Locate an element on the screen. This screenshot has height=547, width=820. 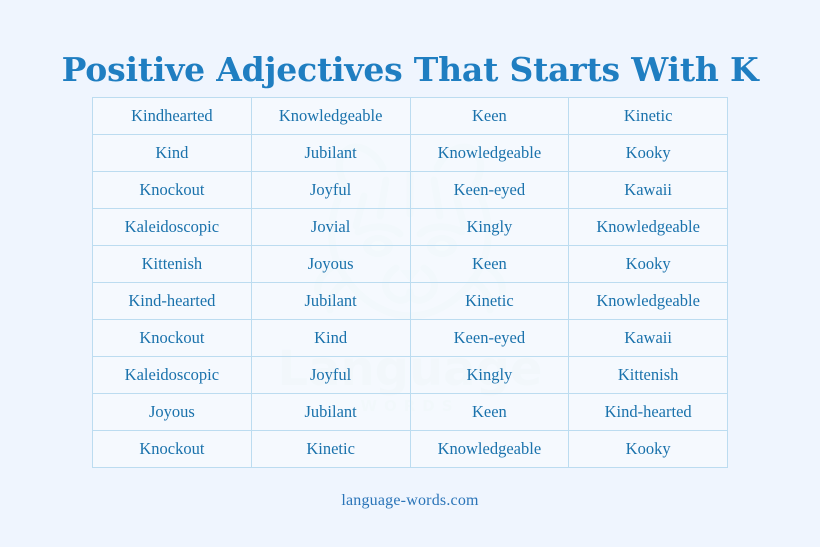
site-url-footer: language-words.com is located at coordinates (410, 500).